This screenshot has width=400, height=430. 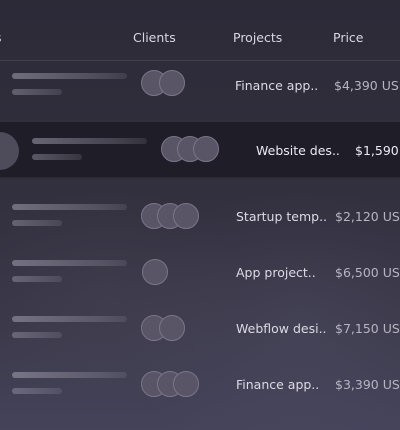 I want to click on project-name: Website des.., so click(x=298, y=150).